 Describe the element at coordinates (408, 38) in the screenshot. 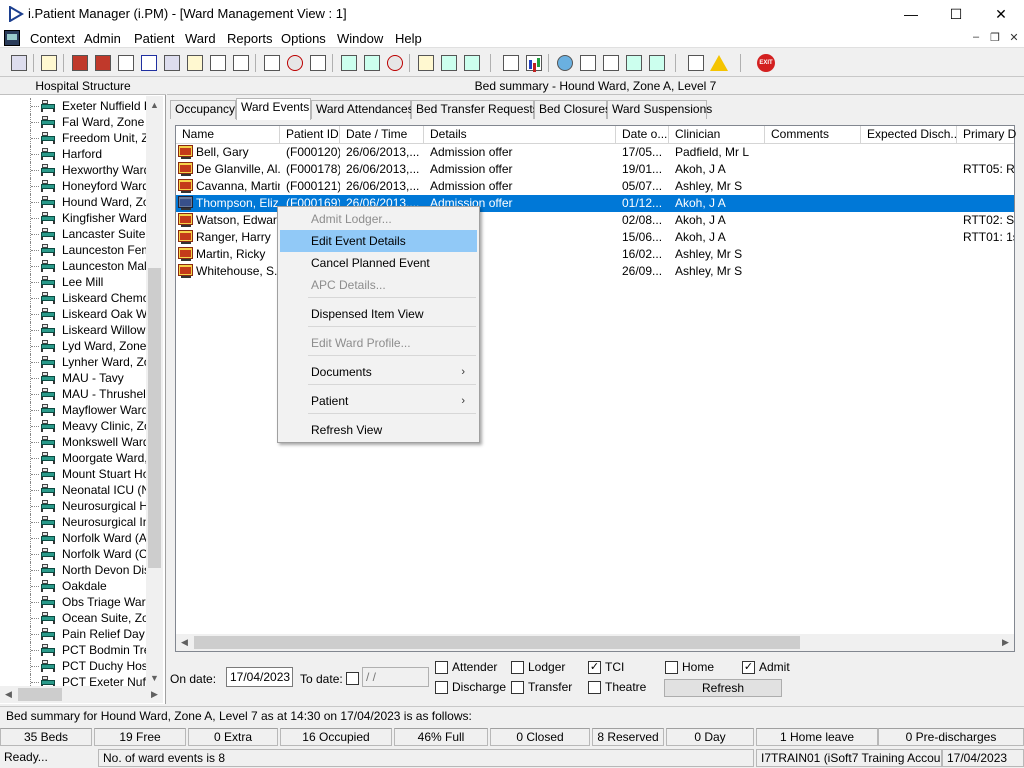

I see `menu-help: Help` at that location.